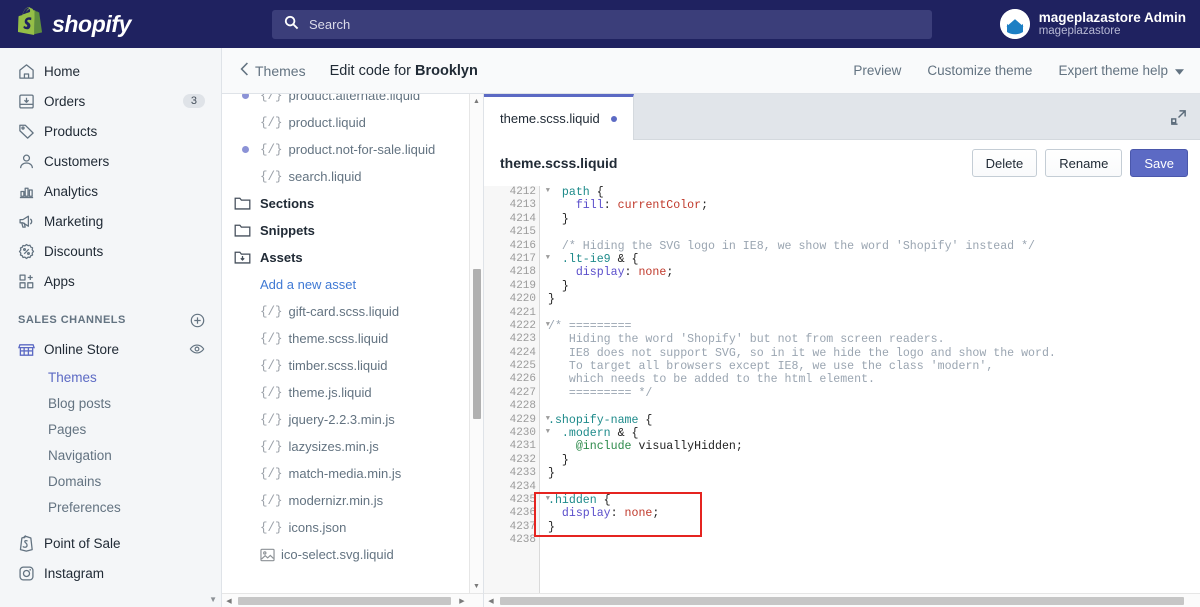 The height and width of the screenshot is (607, 1200). I want to click on tag-icon, so click(31, 131).